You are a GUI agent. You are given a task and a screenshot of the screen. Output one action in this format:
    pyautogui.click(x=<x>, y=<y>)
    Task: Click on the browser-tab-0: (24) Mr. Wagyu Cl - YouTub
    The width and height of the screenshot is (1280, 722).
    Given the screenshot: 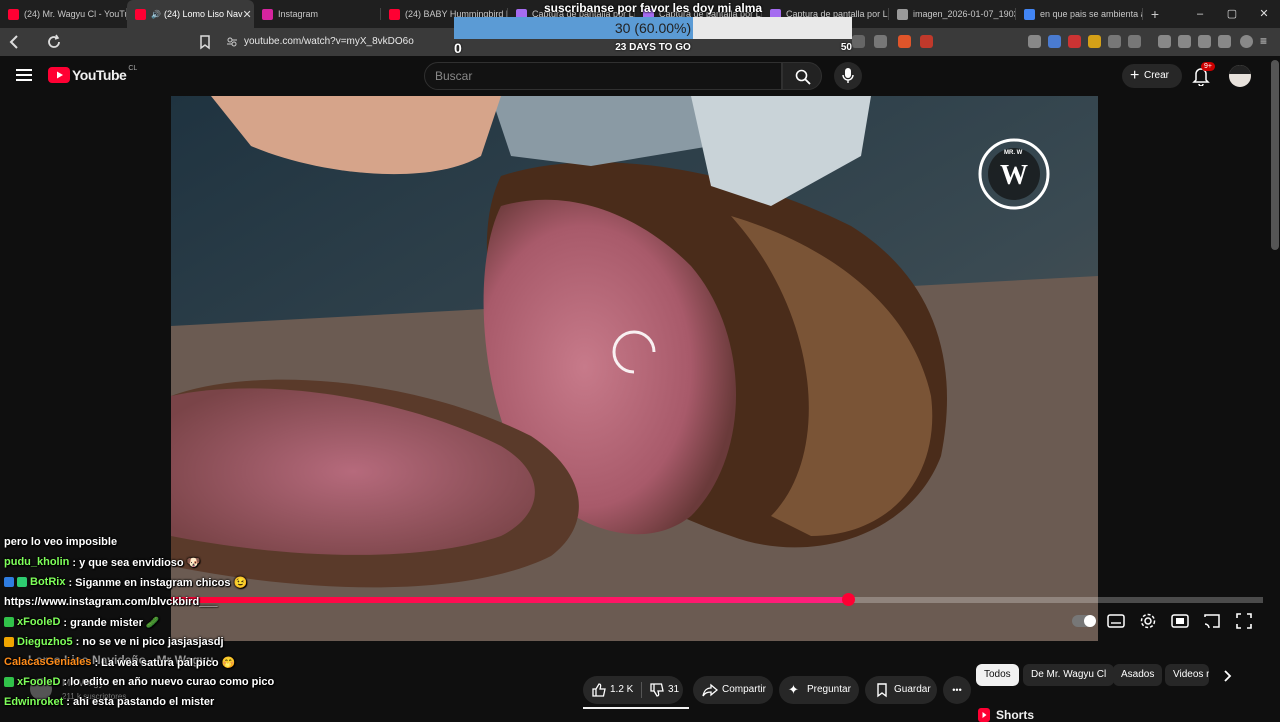 What is the action you would take?
    pyautogui.click(x=63, y=14)
    